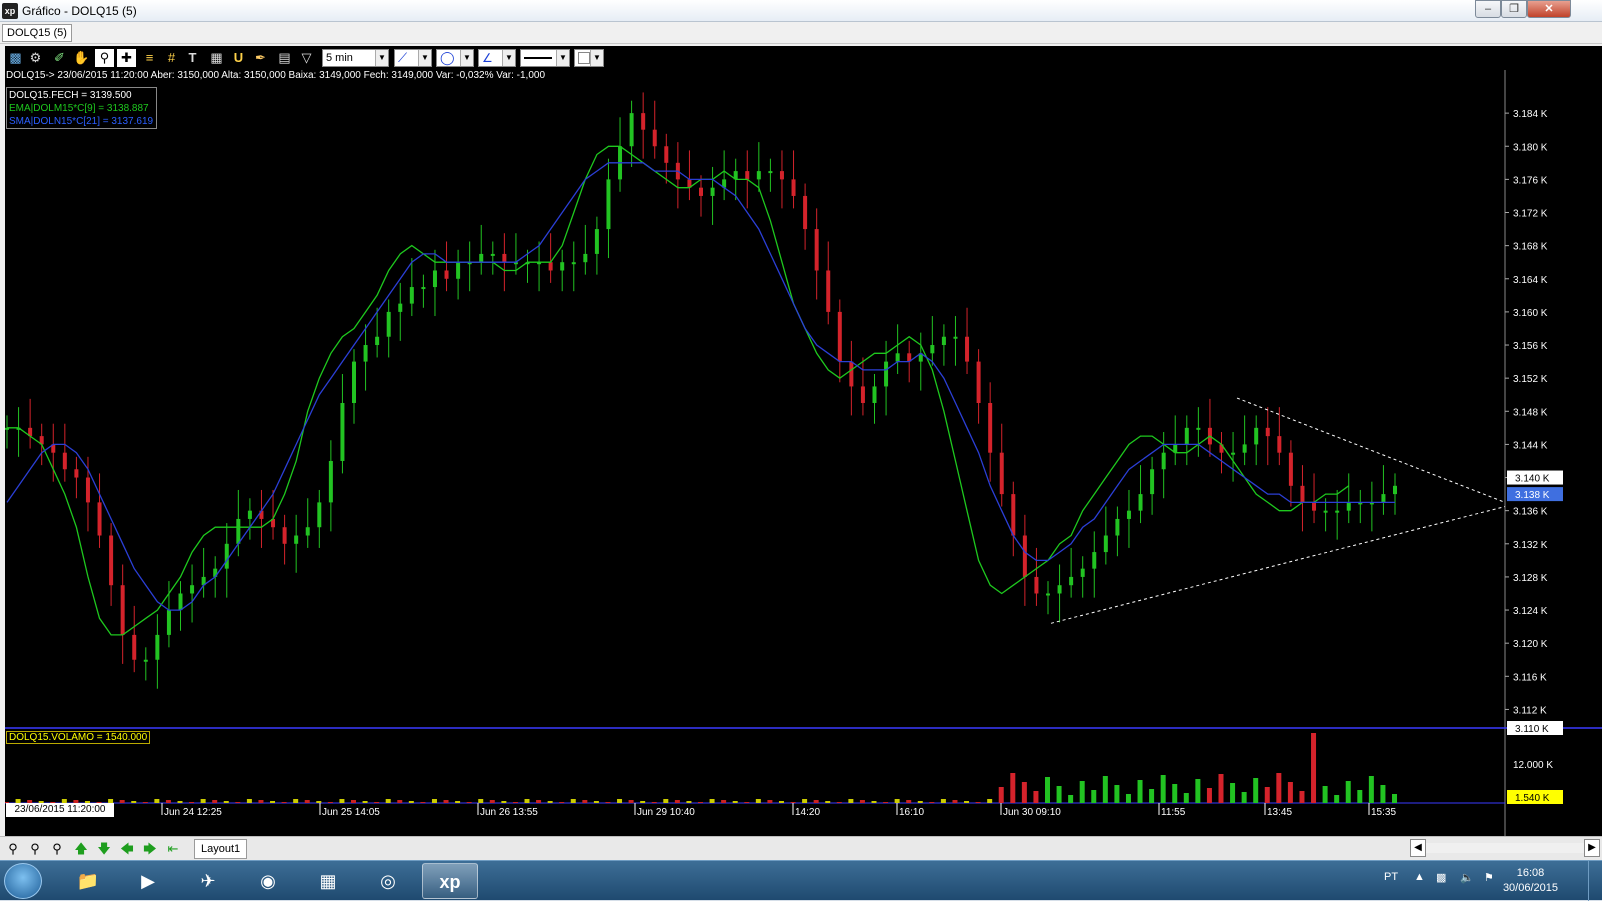  I want to click on media-player-icon: ▶, so click(148, 881).